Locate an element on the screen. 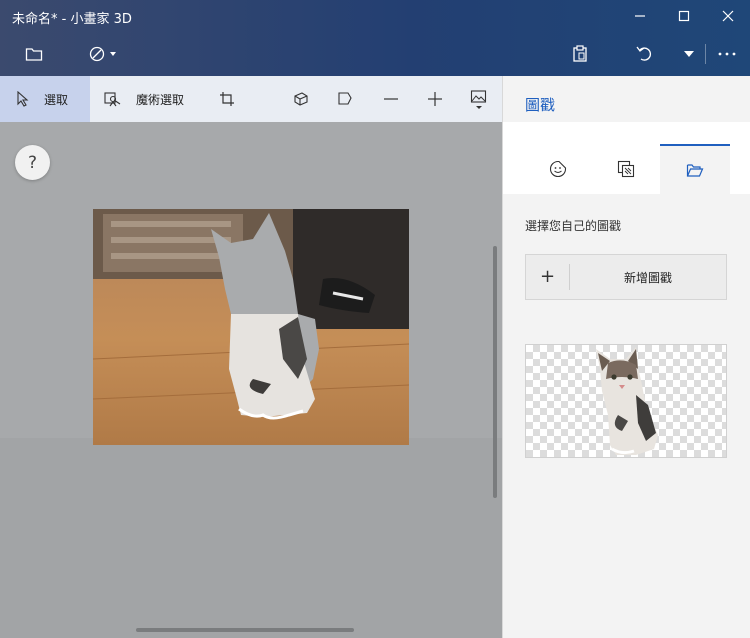 The width and height of the screenshot is (750, 638). custom-sticker-item is located at coordinates (626, 401).